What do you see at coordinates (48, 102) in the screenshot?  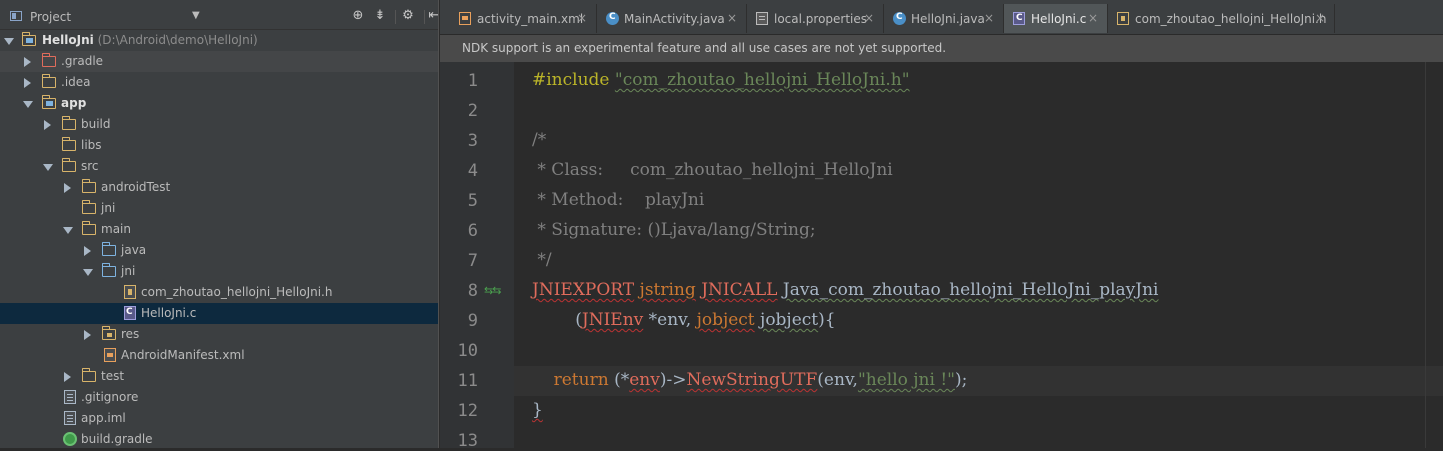 I see `module-folder-icon` at bounding box center [48, 102].